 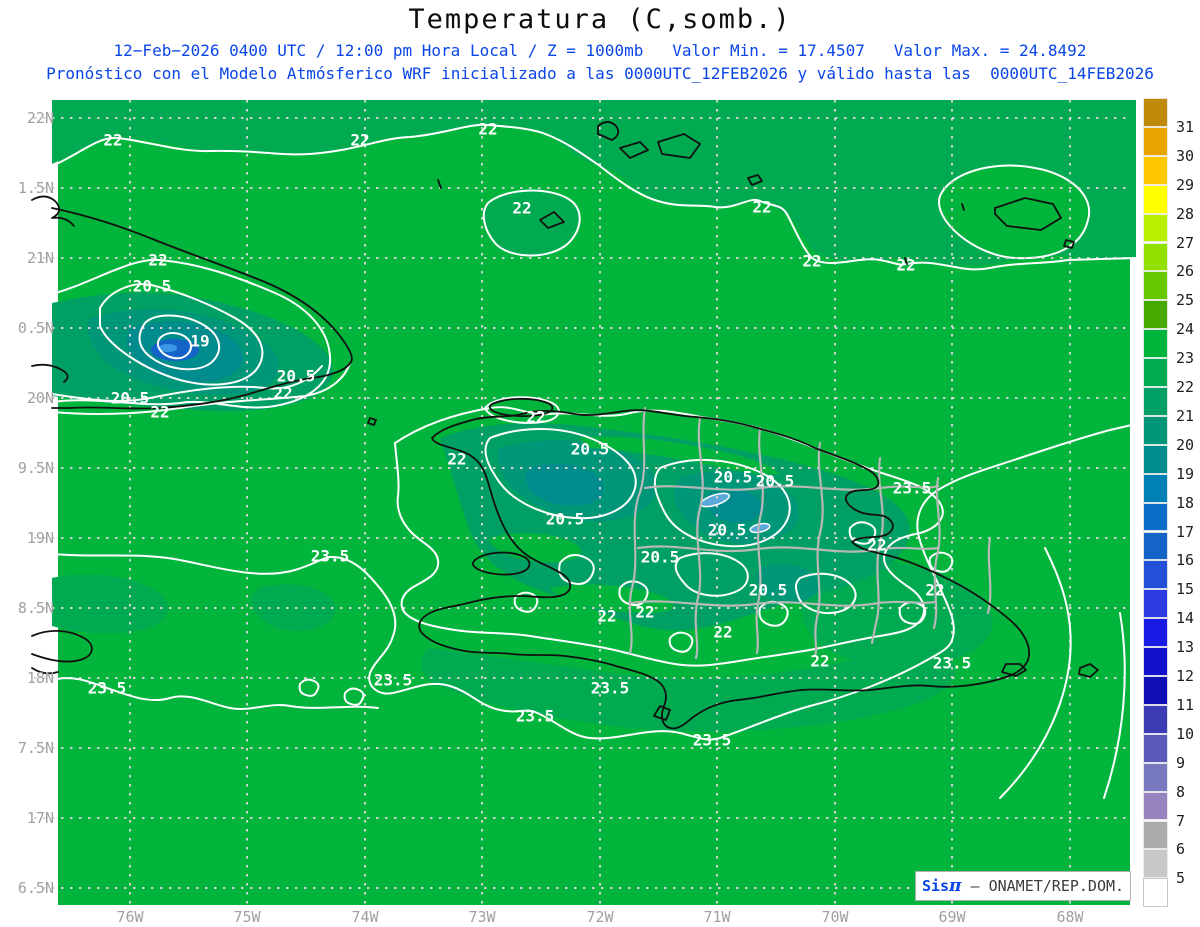 What do you see at coordinates (952, 917) in the screenshot?
I see `lon-tick-label: 69W` at bounding box center [952, 917].